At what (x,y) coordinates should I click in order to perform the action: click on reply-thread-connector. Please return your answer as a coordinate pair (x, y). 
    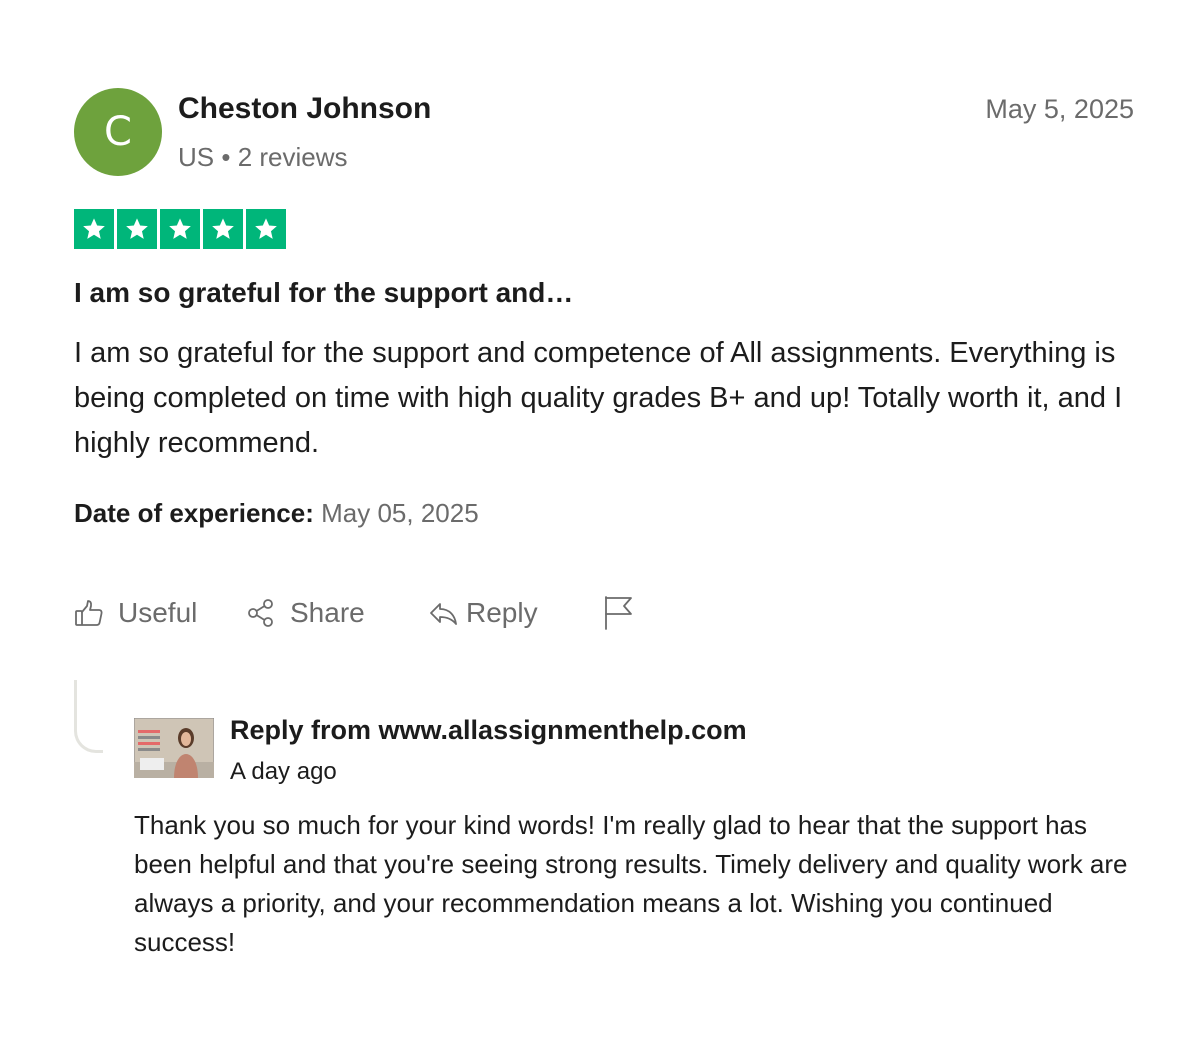
    Looking at the image, I should click on (88, 716).